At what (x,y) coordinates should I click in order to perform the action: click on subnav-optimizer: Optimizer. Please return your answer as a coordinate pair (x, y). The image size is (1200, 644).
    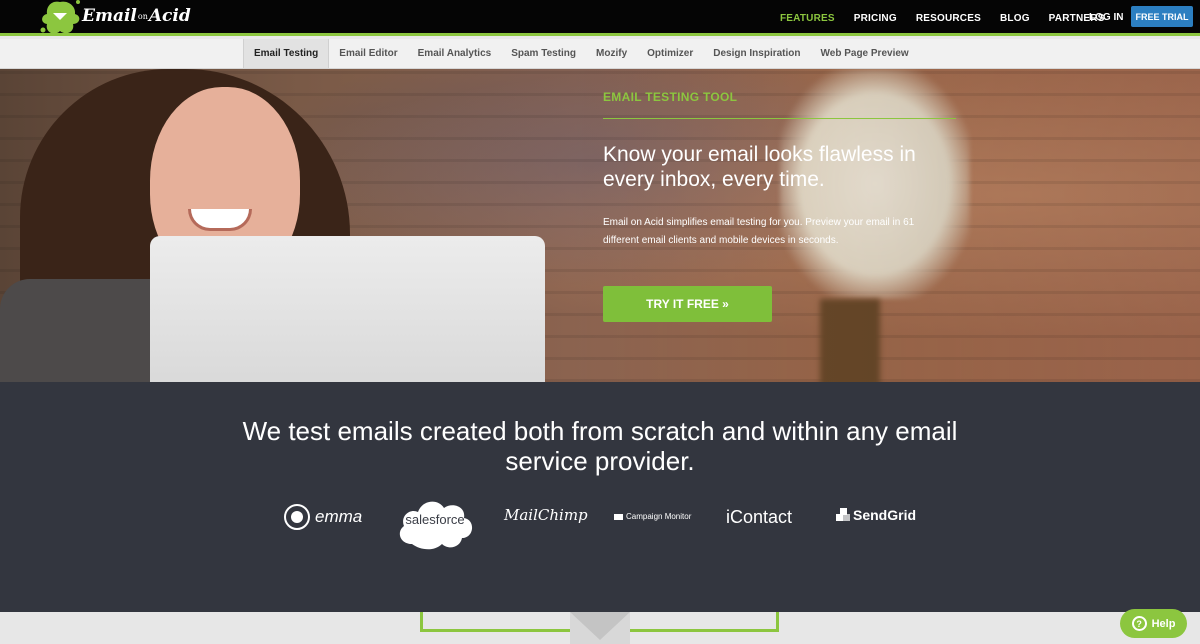
    Looking at the image, I should click on (670, 53).